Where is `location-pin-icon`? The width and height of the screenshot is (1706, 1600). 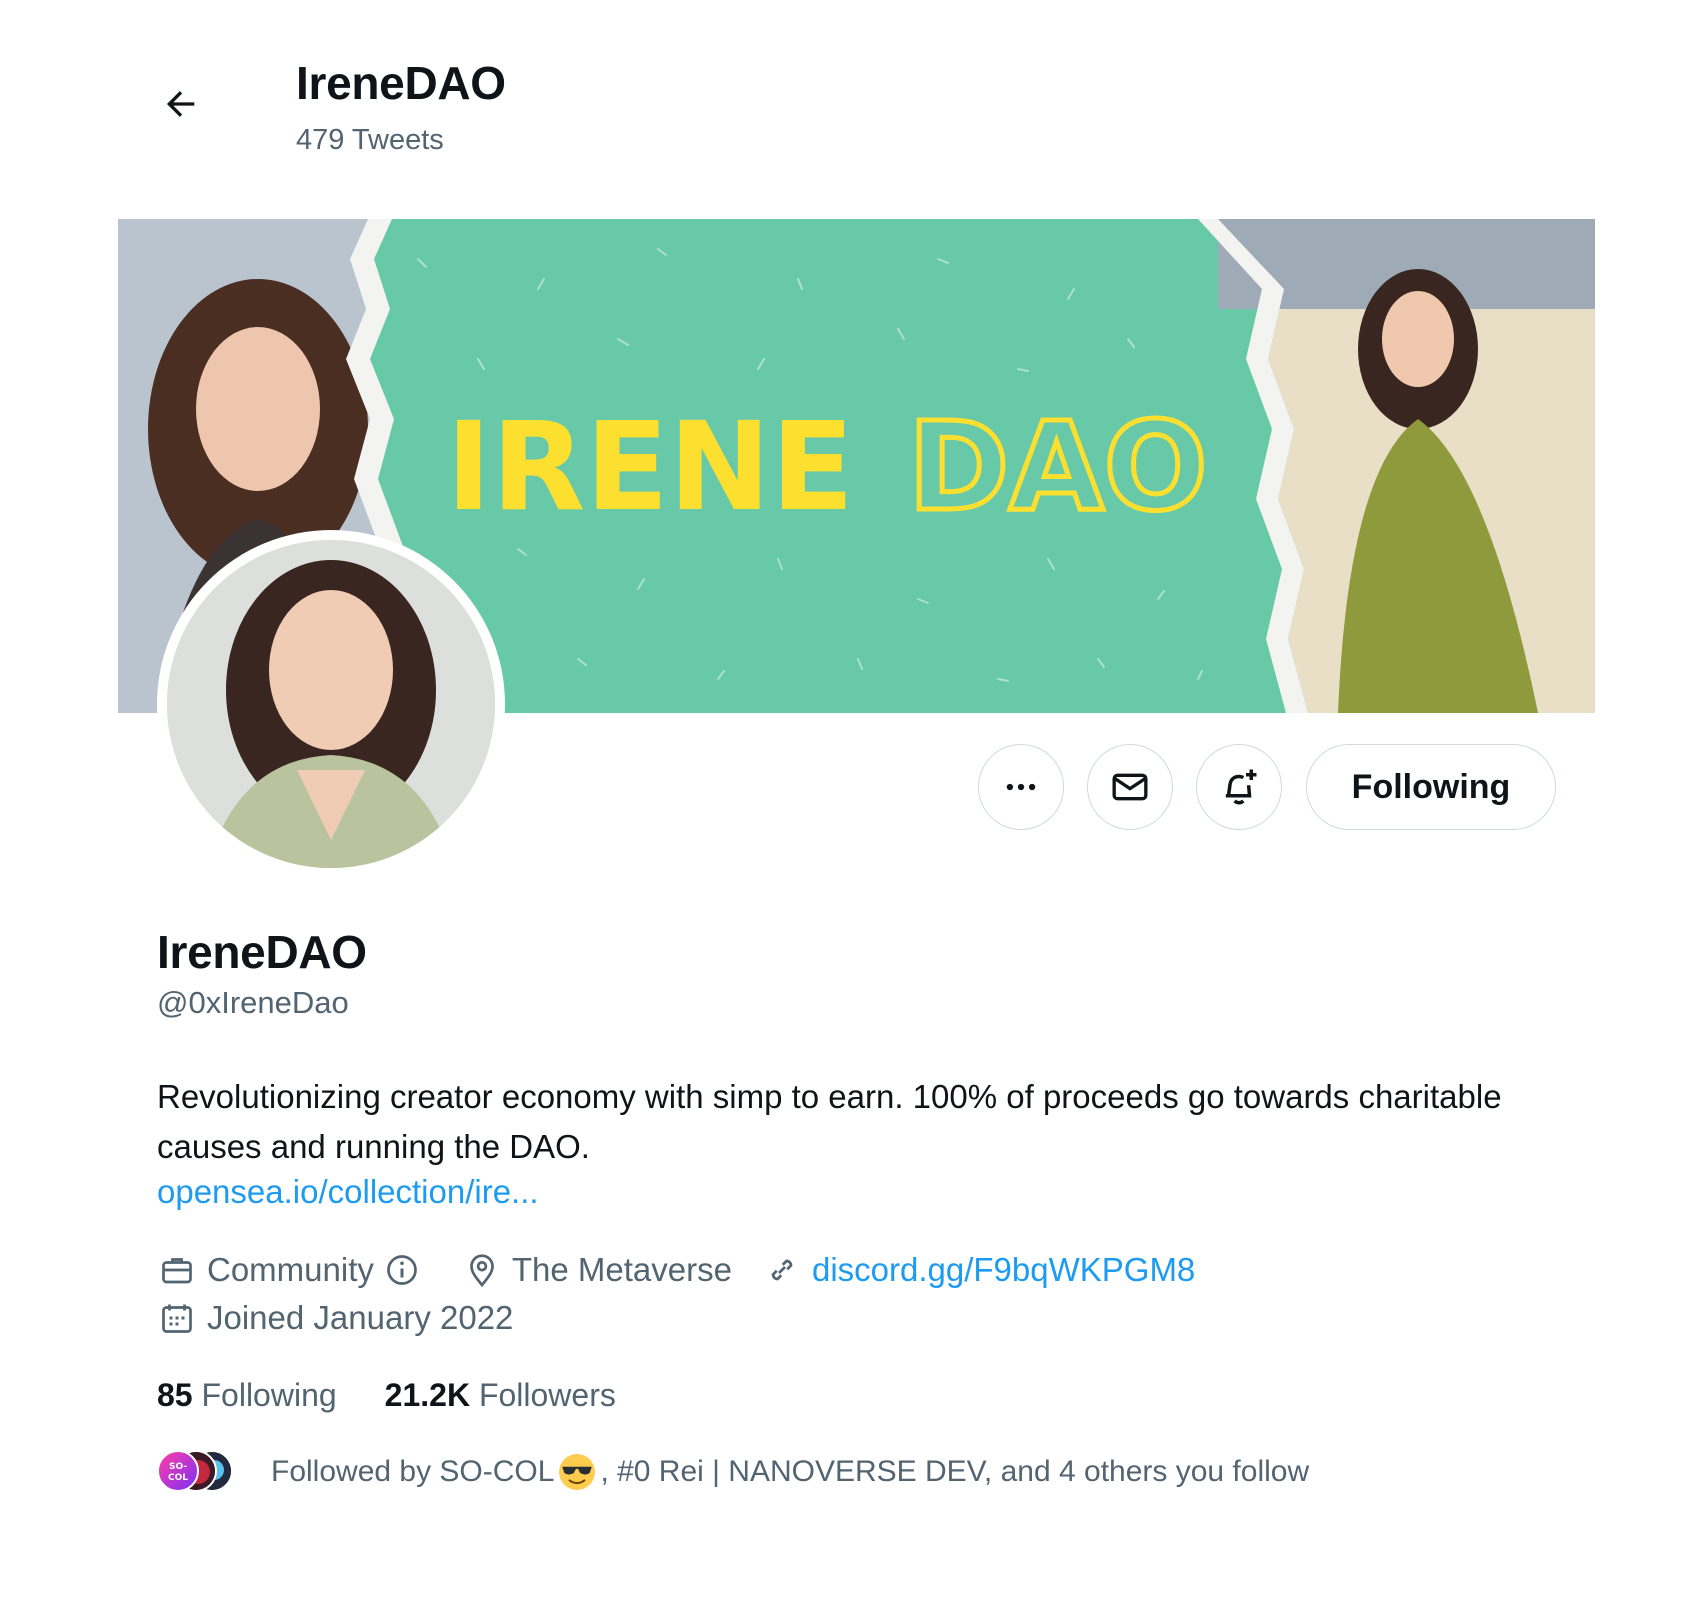
location-pin-icon is located at coordinates (482, 1270).